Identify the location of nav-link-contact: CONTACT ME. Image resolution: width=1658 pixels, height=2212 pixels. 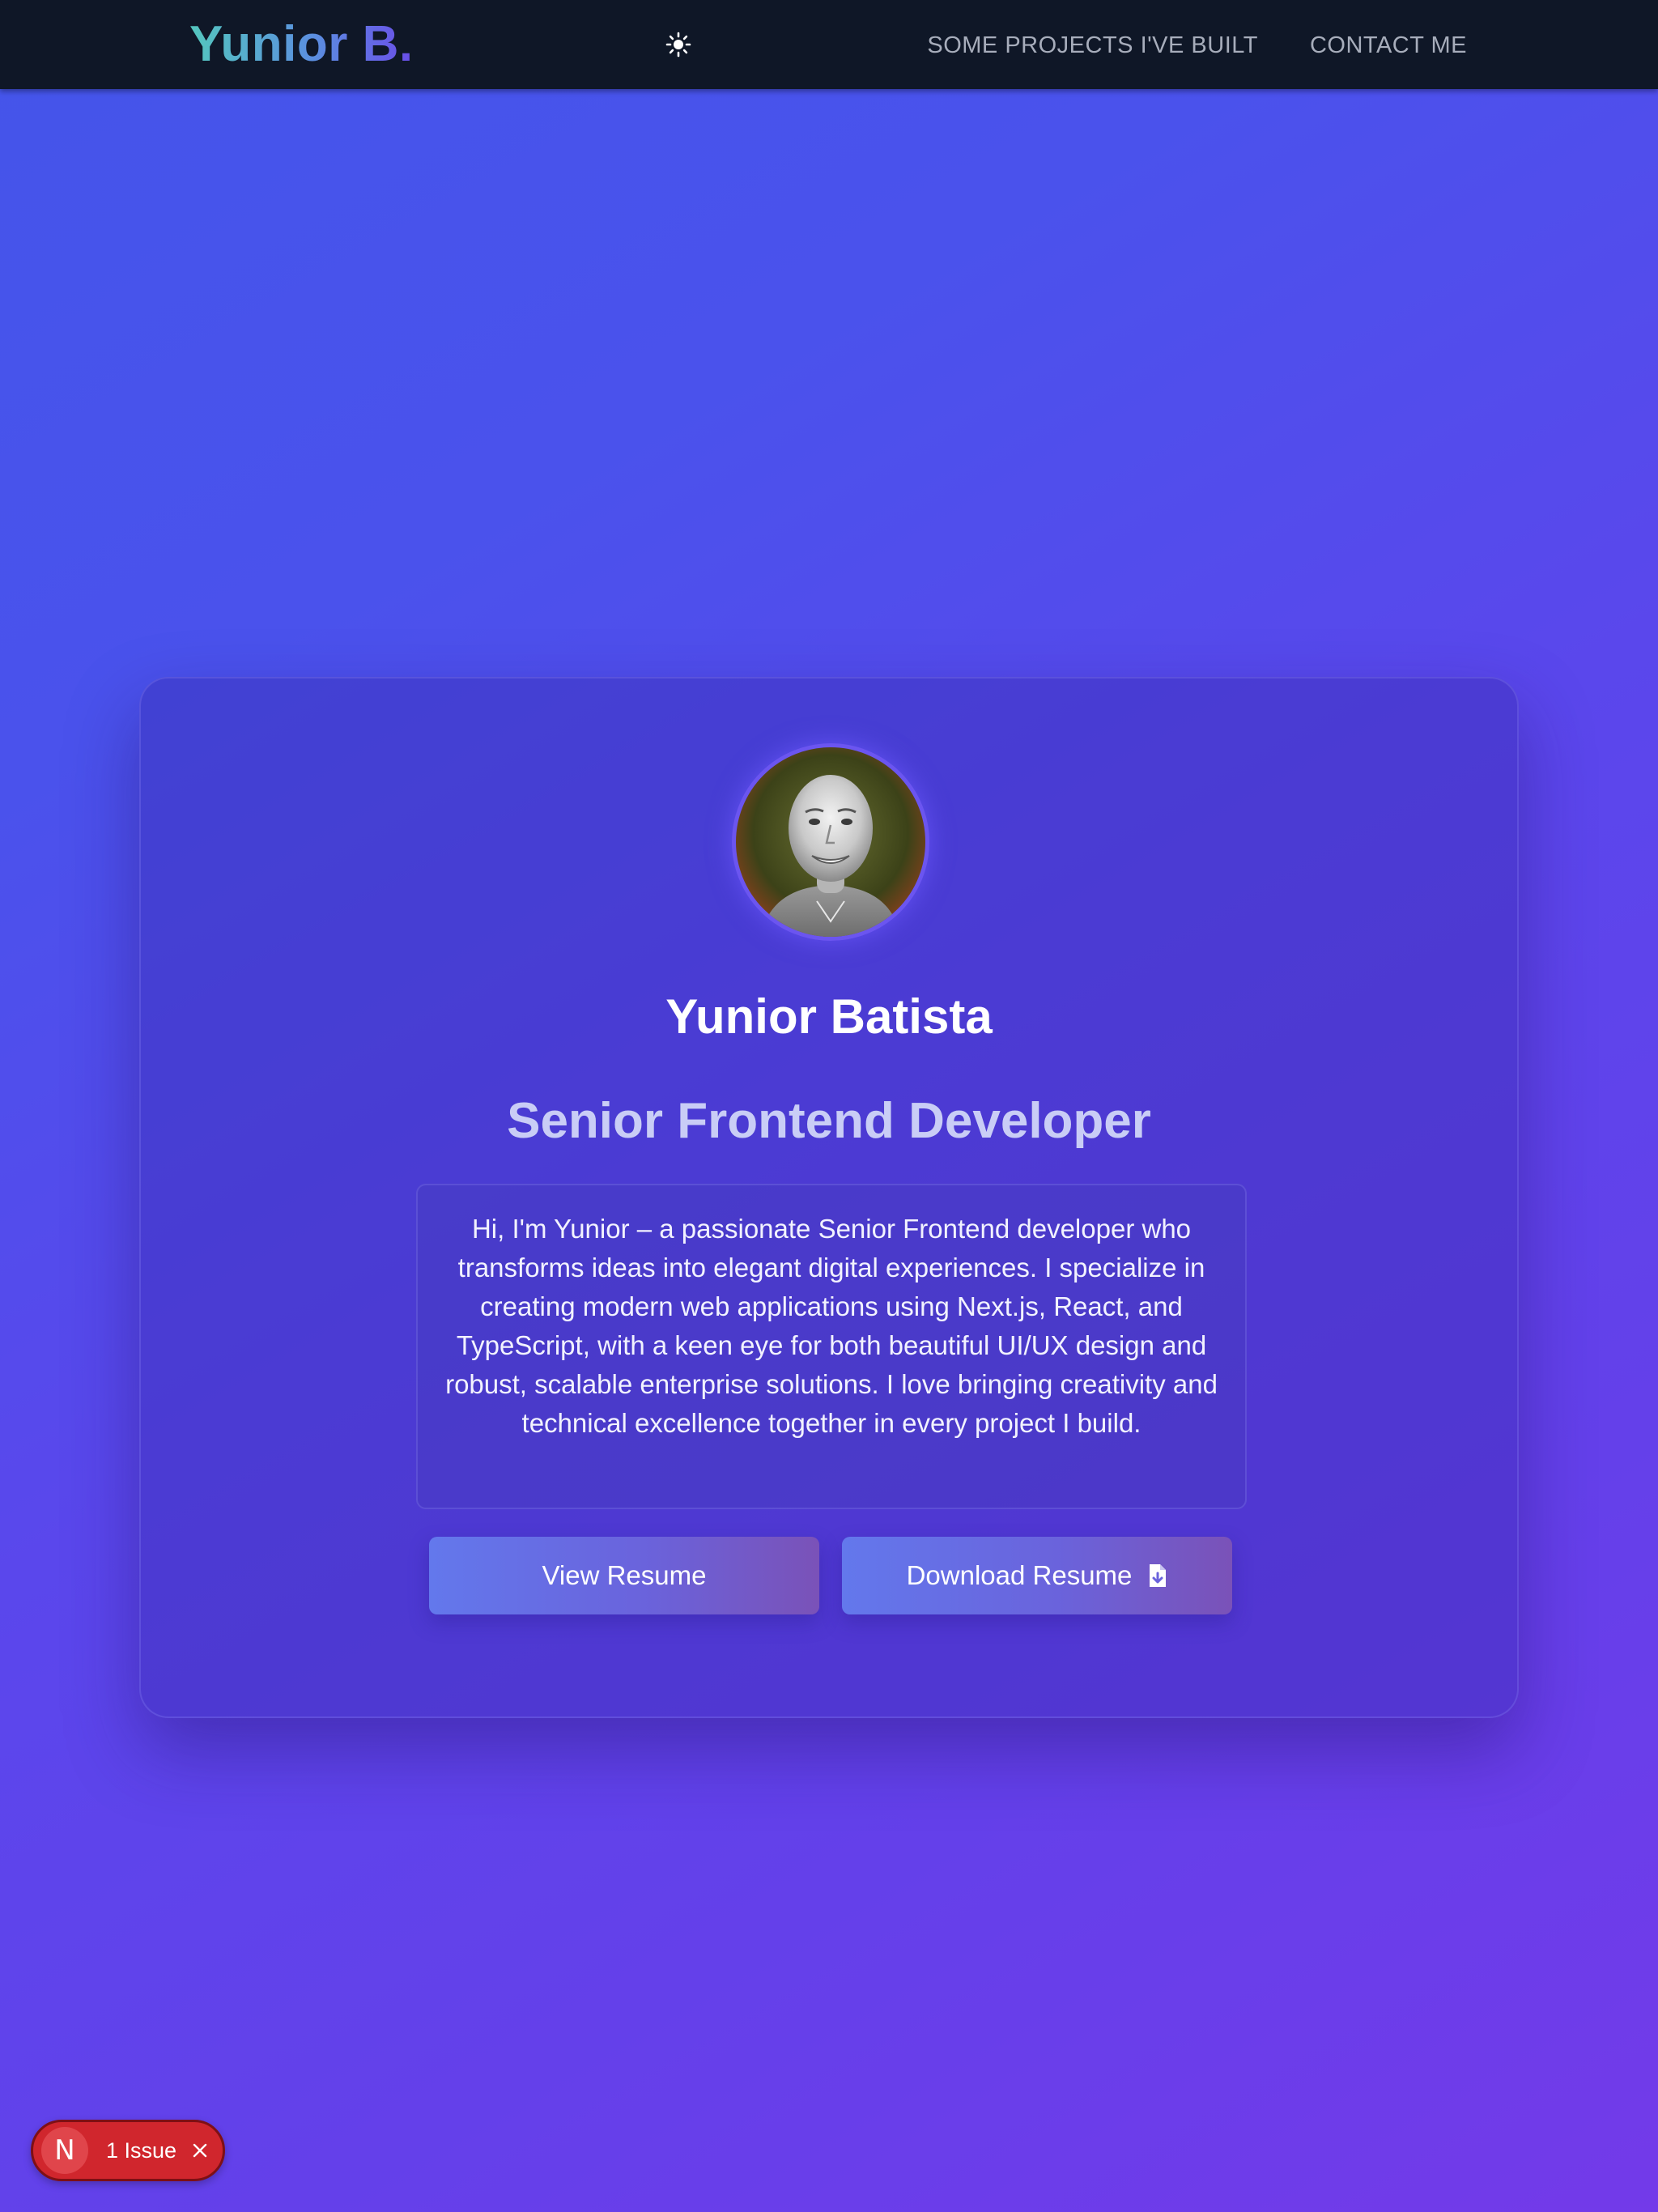
(1388, 46).